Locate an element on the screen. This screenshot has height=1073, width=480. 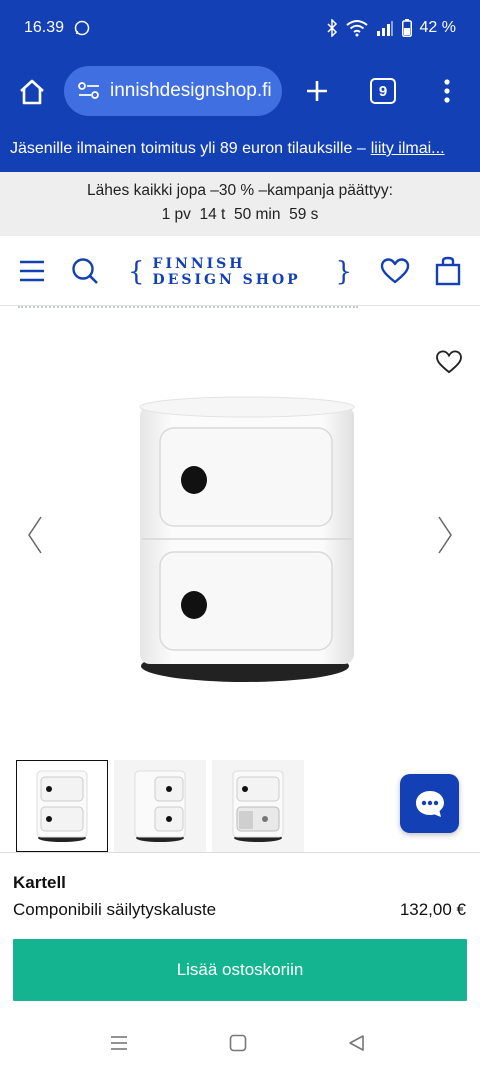
home-button is located at coordinates (32, 92).